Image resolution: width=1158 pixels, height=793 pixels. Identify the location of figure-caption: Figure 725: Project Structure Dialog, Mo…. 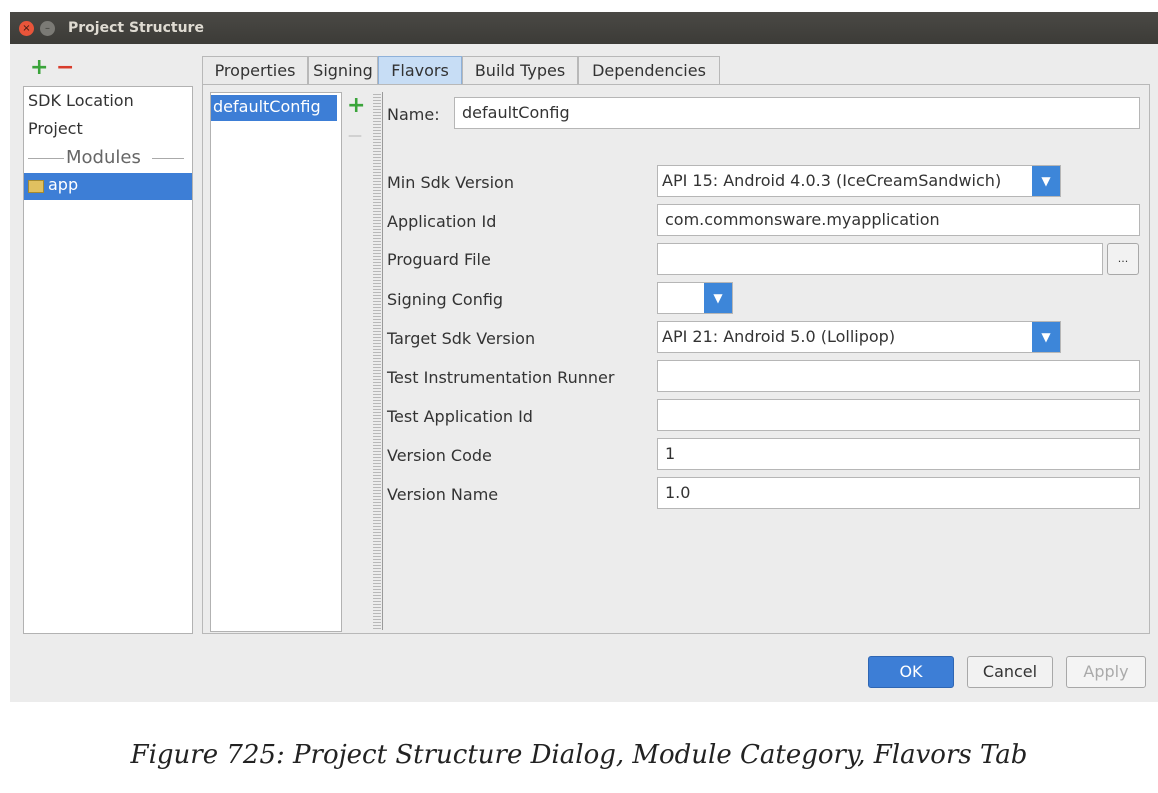
(579, 755).